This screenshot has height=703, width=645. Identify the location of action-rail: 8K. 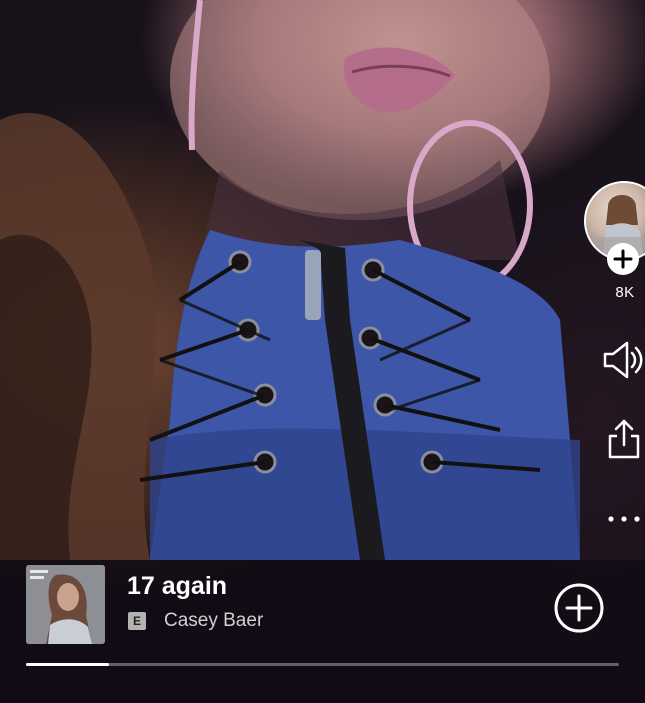
(595, 280).